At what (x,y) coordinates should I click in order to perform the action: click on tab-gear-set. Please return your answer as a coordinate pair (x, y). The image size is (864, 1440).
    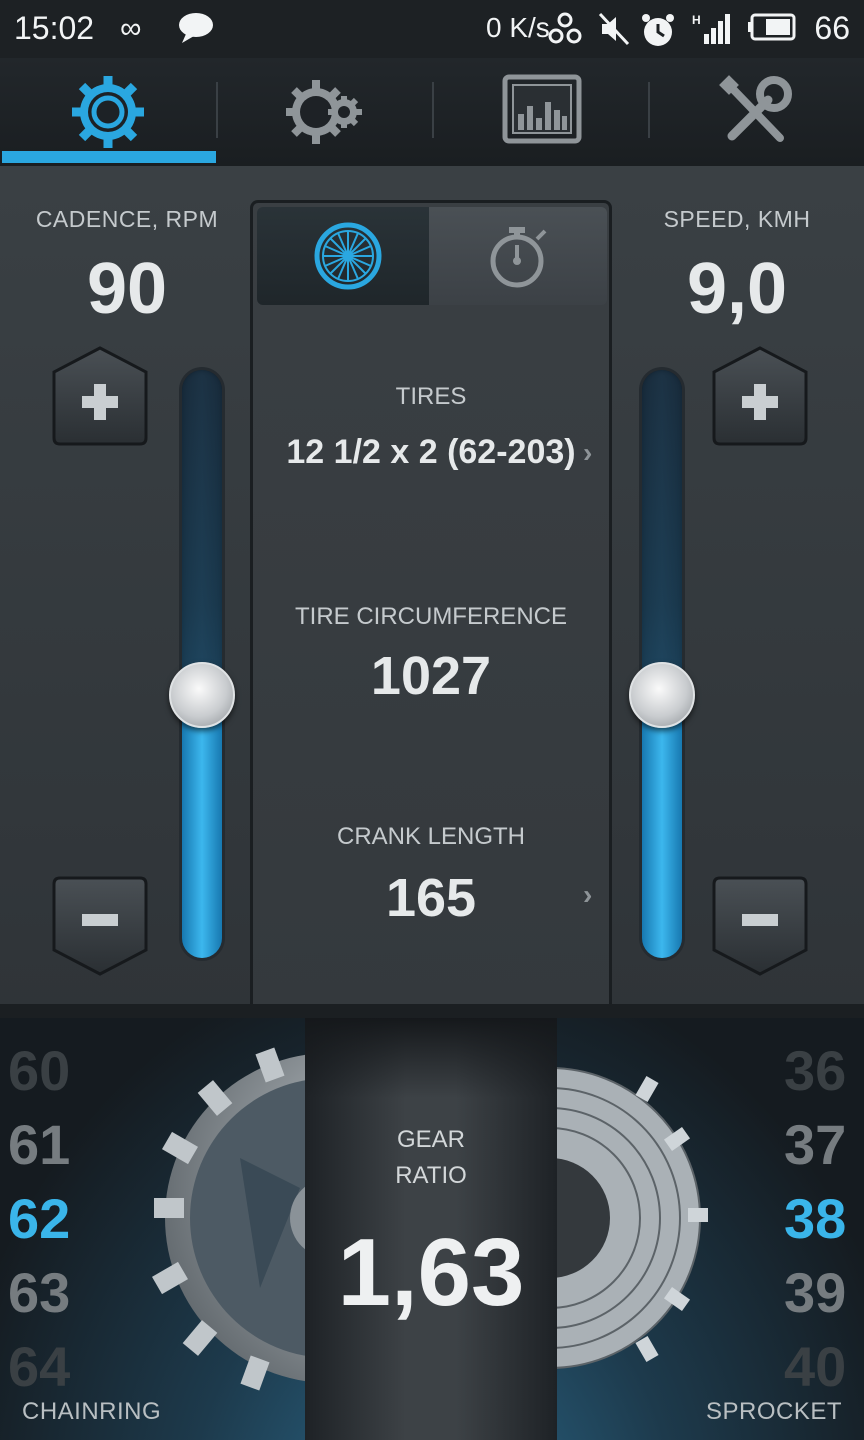
    Looking at the image, I should click on (324, 112).